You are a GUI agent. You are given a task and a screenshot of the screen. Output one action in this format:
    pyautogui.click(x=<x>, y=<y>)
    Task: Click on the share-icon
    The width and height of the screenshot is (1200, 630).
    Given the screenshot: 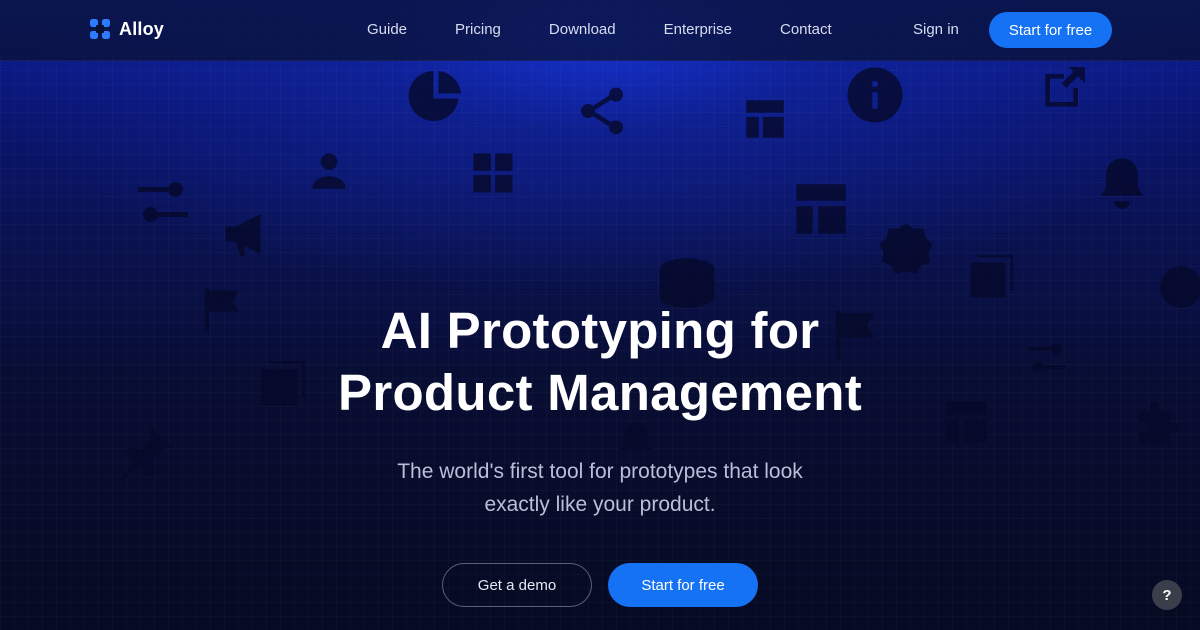 What is the action you would take?
    pyautogui.click(x=602, y=111)
    